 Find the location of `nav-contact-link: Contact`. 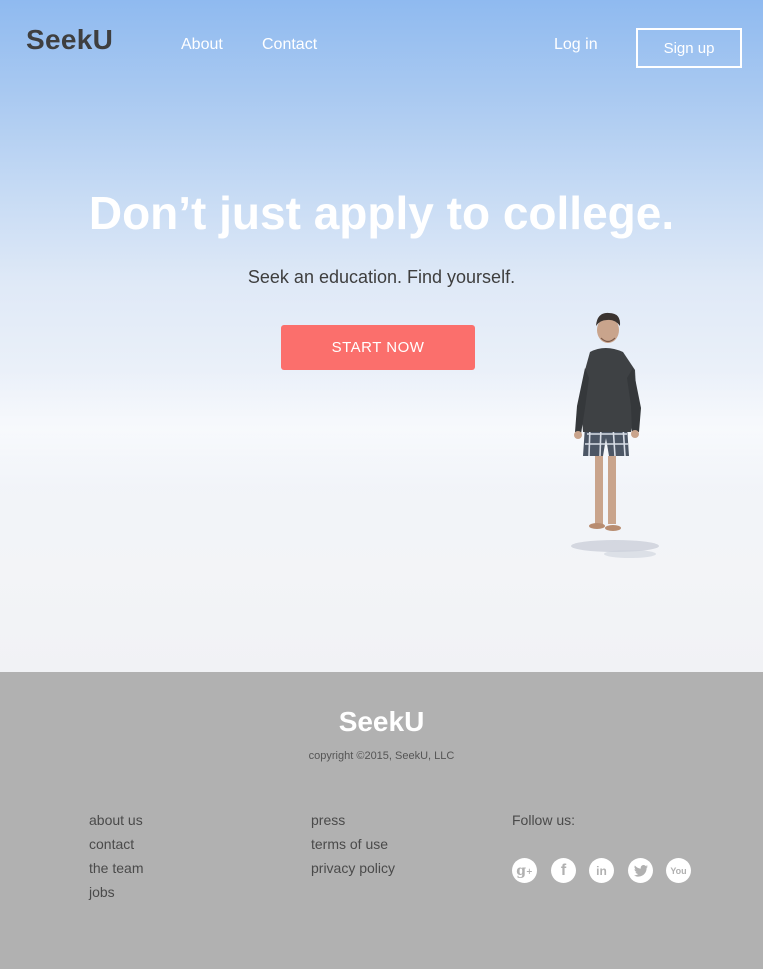

nav-contact-link: Contact is located at coordinates (289, 45).